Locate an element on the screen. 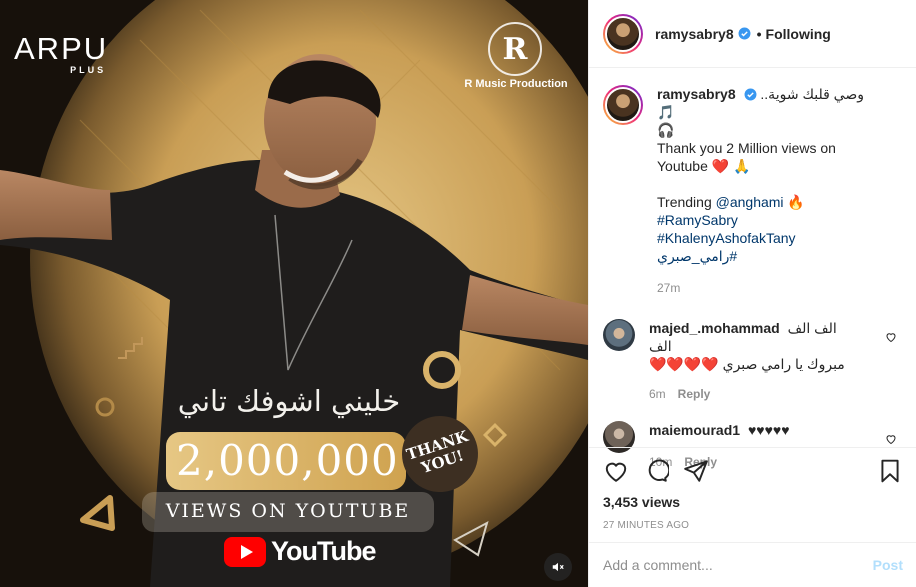 The height and width of the screenshot is (587, 916). arpu-plus-logo: ARPU PLUS is located at coordinates (61, 53).